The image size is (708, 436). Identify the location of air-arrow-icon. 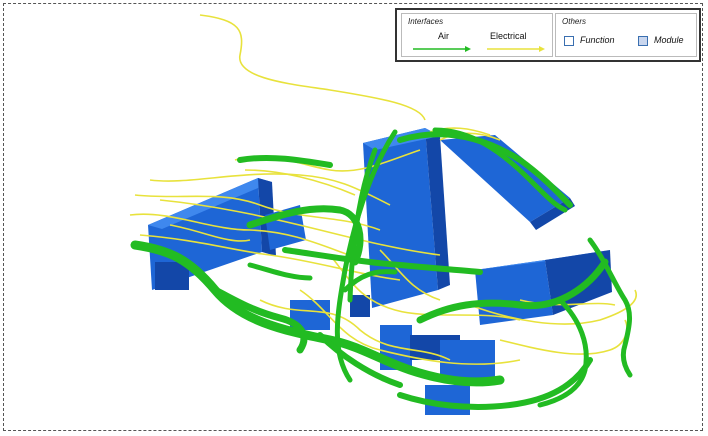
(442, 49).